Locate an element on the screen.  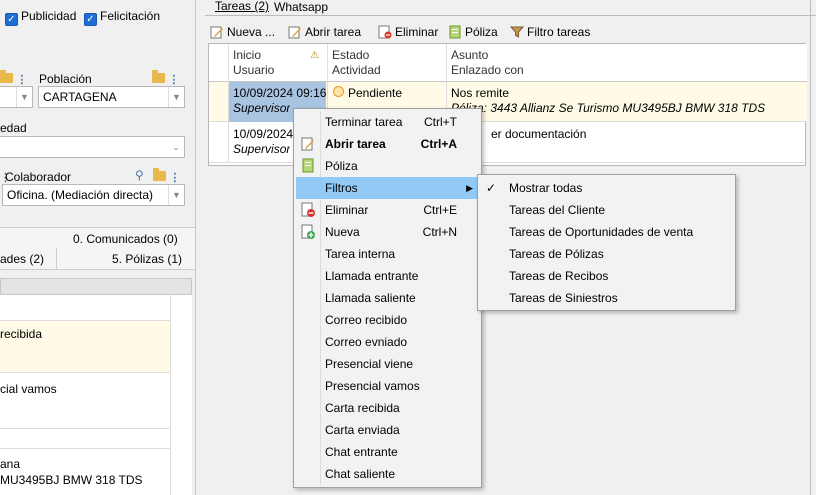
menu-item-carta-enviada: Carta enviada is located at coordinates (387, 430).